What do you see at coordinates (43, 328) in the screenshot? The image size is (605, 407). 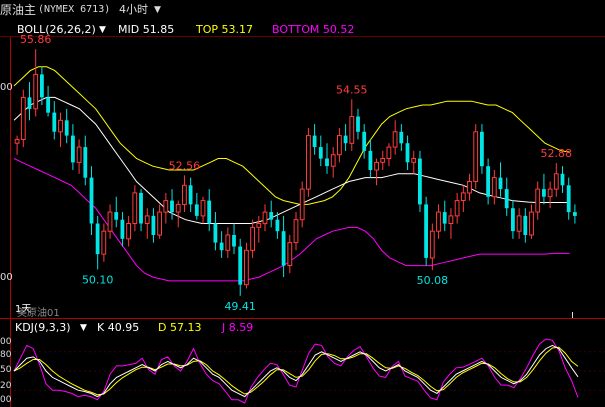 I see `kdj-name: KDJ(9,3,3)` at bounding box center [43, 328].